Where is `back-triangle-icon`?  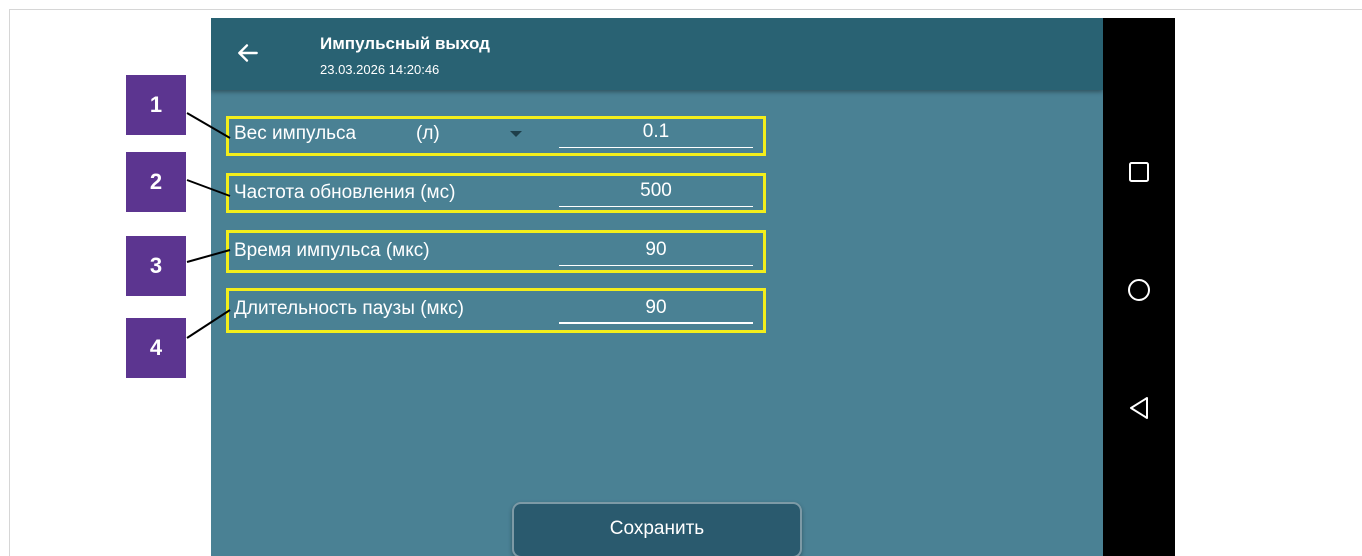 back-triangle-icon is located at coordinates (1139, 408).